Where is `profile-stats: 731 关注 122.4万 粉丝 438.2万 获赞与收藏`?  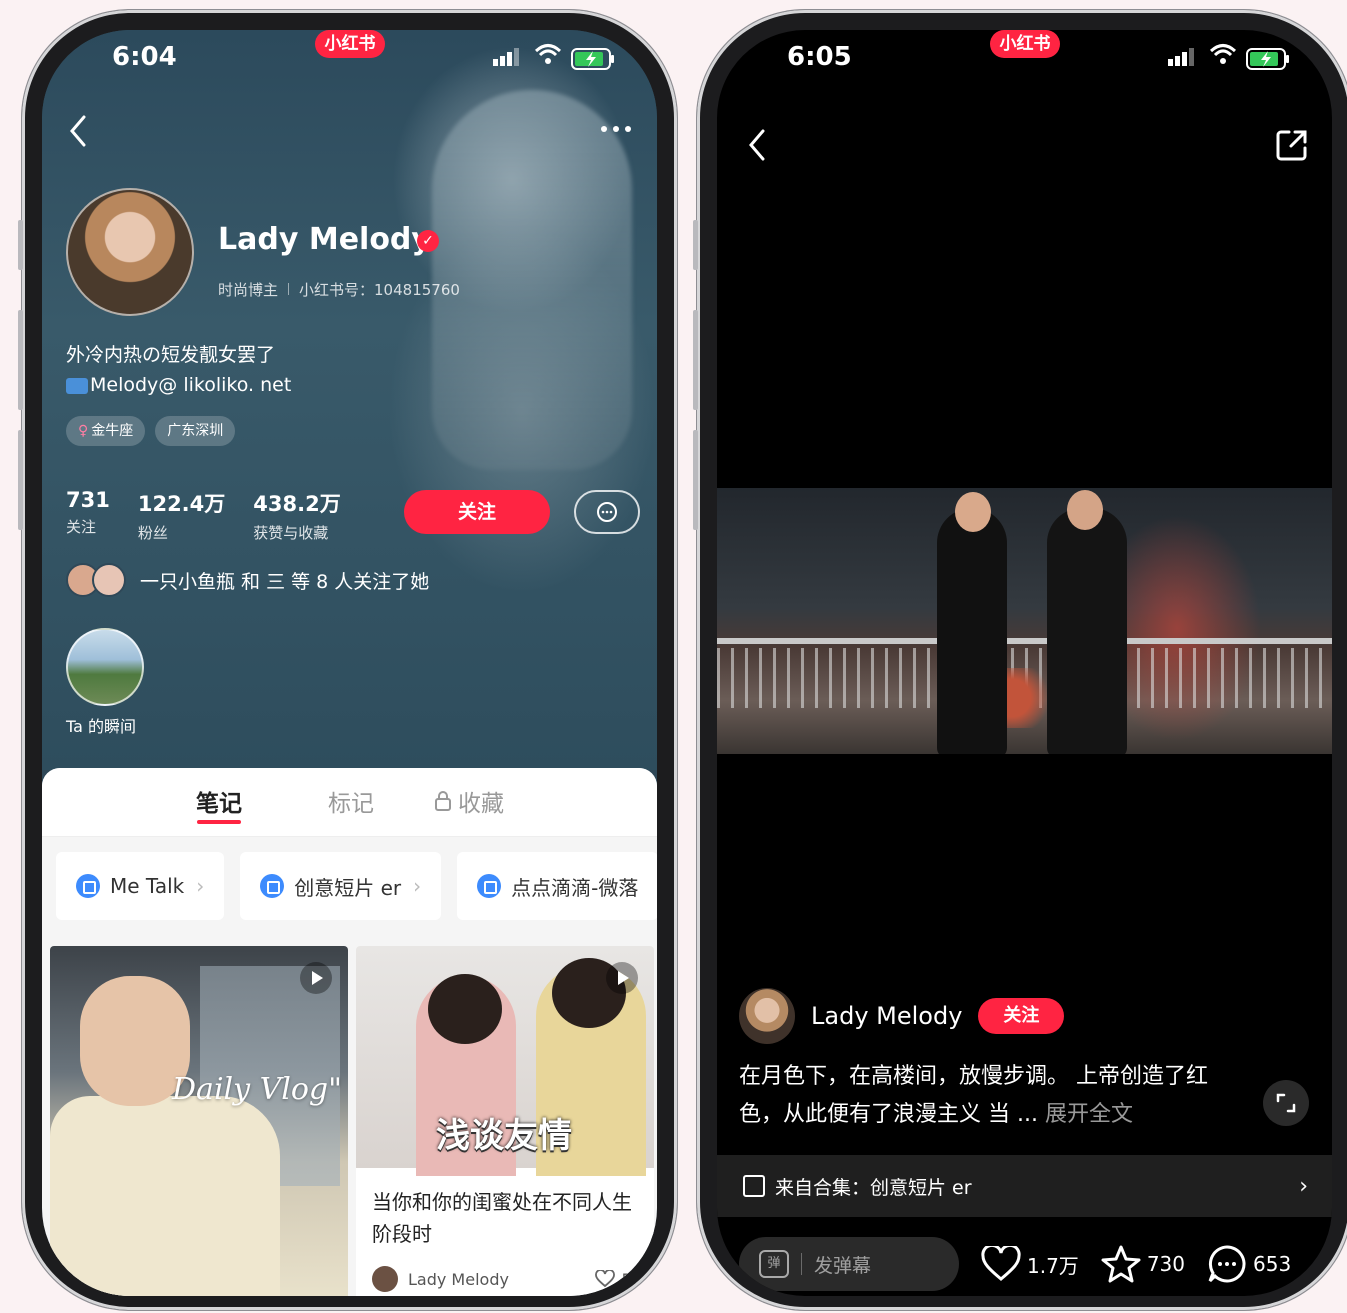 profile-stats: 731 关注 122.4万 粉丝 438.2万 获赞与收藏 is located at coordinates (203, 515).